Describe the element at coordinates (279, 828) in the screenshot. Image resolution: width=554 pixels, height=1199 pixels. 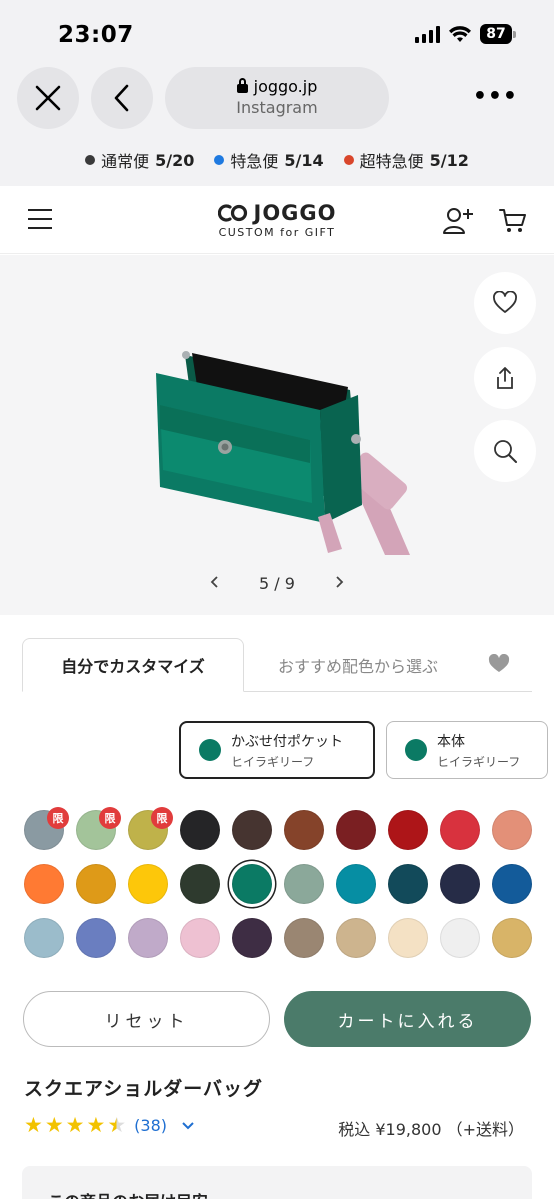
I see `swatch-row: 限限限` at that location.